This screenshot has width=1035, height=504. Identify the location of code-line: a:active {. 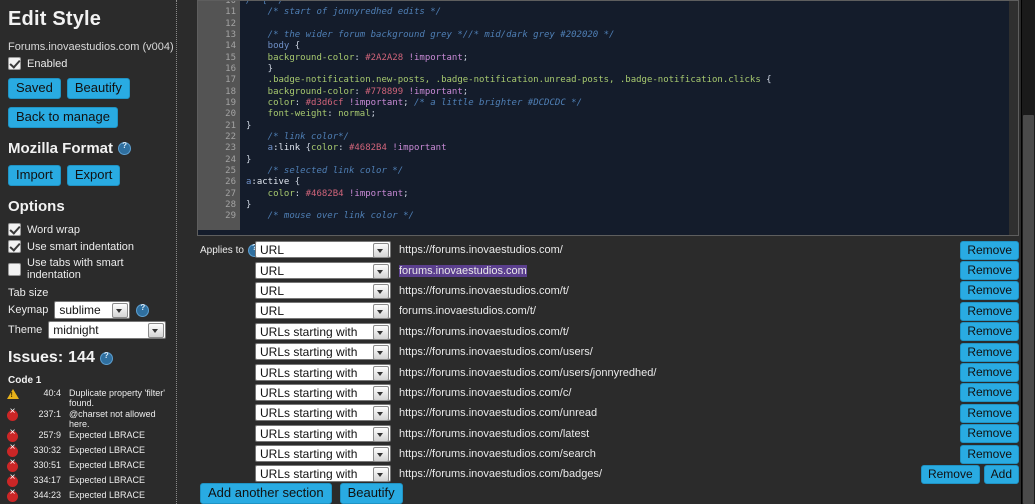
(629, 182).